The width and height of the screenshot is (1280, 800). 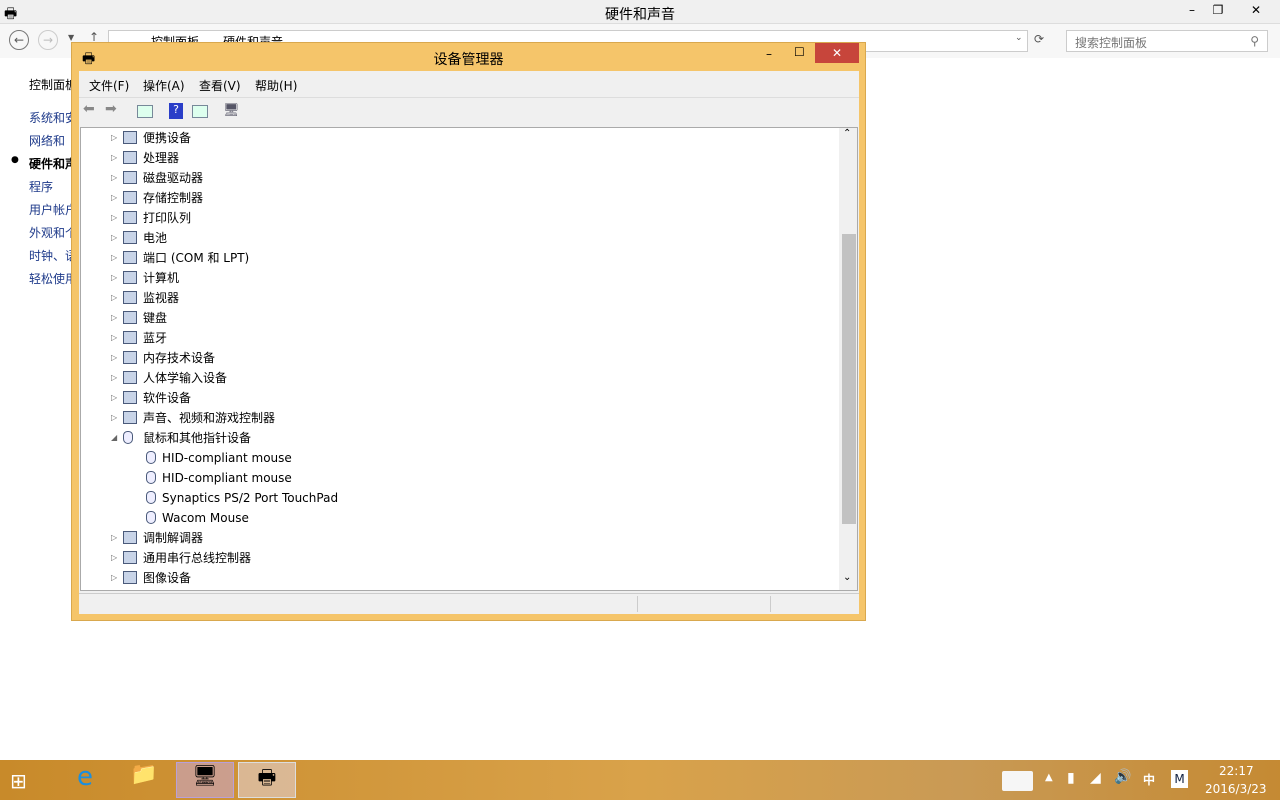 I want to click on imaging-device-icon, so click(x=130, y=577).